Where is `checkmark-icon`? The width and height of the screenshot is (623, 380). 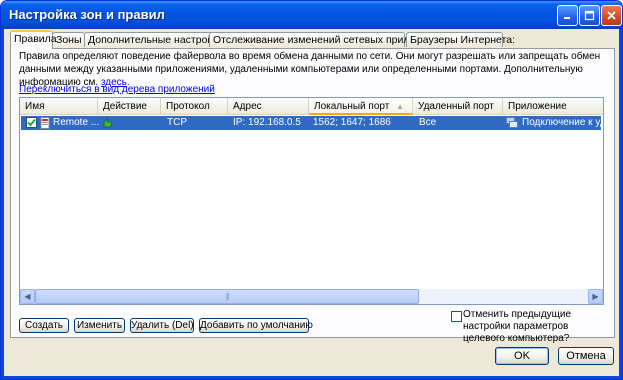
checkmark-icon is located at coordinates (31, 122).